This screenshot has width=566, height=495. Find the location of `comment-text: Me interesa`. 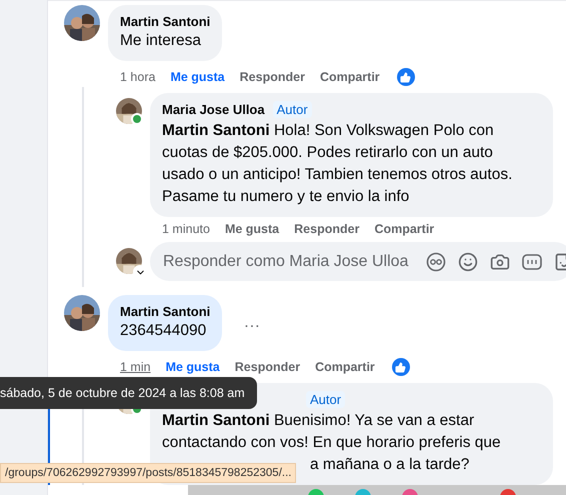

comment-text: Me interesa is located at coordinates (161, 41).